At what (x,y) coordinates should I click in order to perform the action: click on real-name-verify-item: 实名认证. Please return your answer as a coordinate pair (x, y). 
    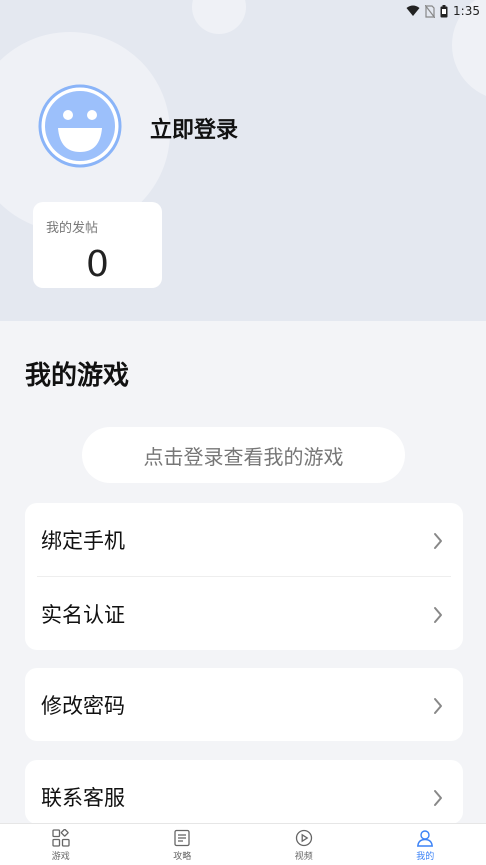
    Looking at the image, I should click on (244, 613).